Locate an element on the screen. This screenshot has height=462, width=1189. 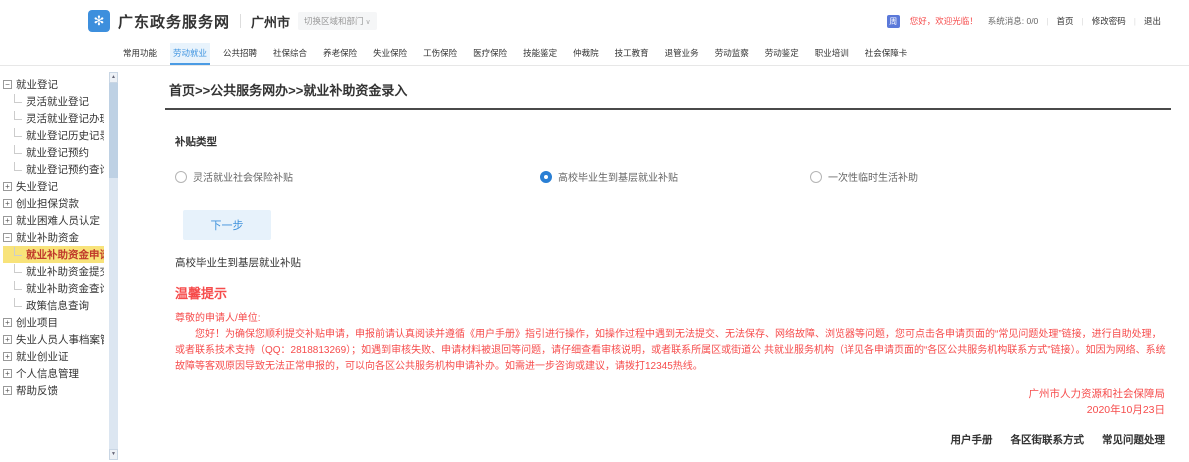
region-switch-label: 切换区域和部门 is located at coordinates (334, 21).